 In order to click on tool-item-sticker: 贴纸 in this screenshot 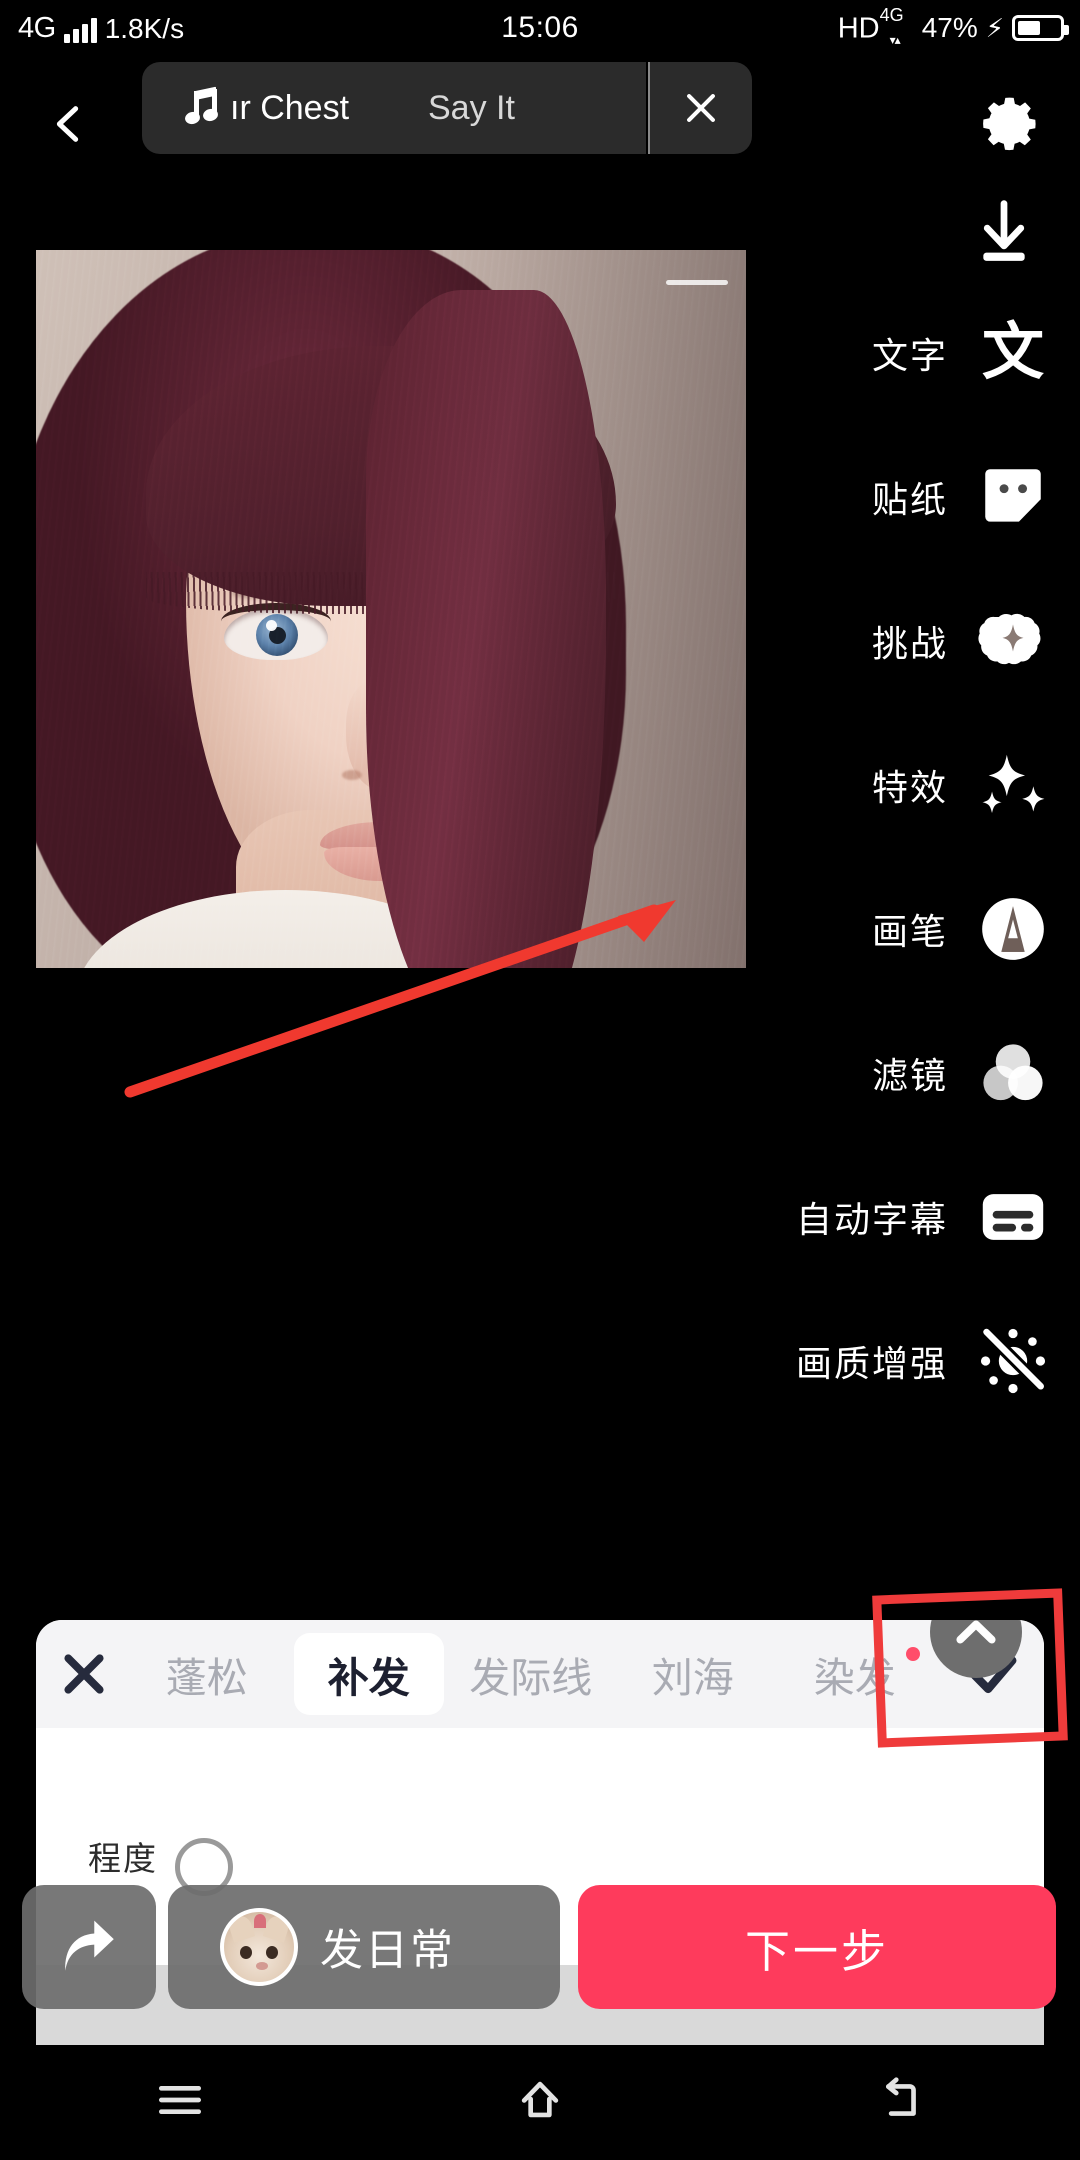, I will do `click(870, 497)`.